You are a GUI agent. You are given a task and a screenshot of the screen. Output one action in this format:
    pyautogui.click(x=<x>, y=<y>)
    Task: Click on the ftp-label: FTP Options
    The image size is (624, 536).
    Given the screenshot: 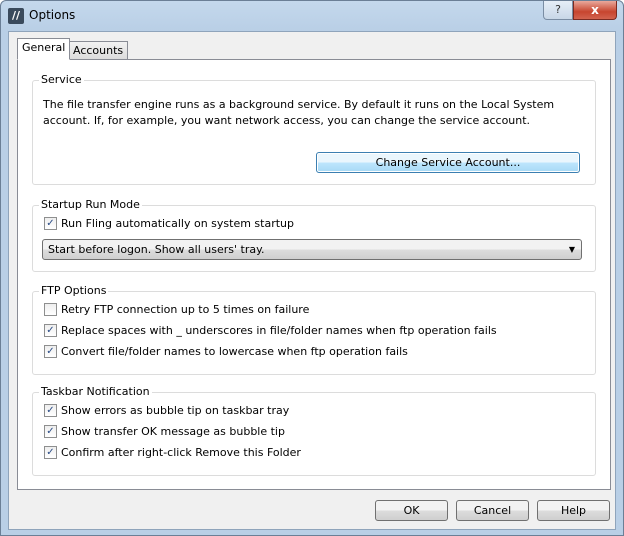 What is the action you would take?
    pyautogui.click(x=74, y=290)
    